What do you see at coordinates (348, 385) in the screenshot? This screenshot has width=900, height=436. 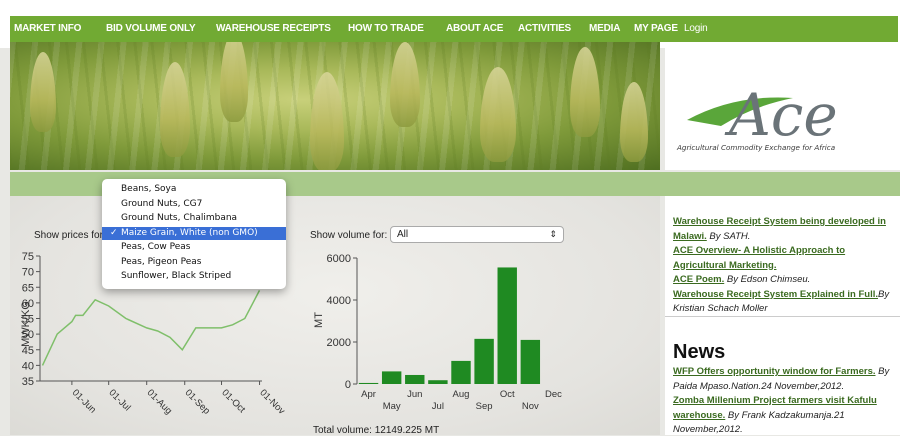 I see `volume-y-tick-label: 0` at bounding box center [348, 385].